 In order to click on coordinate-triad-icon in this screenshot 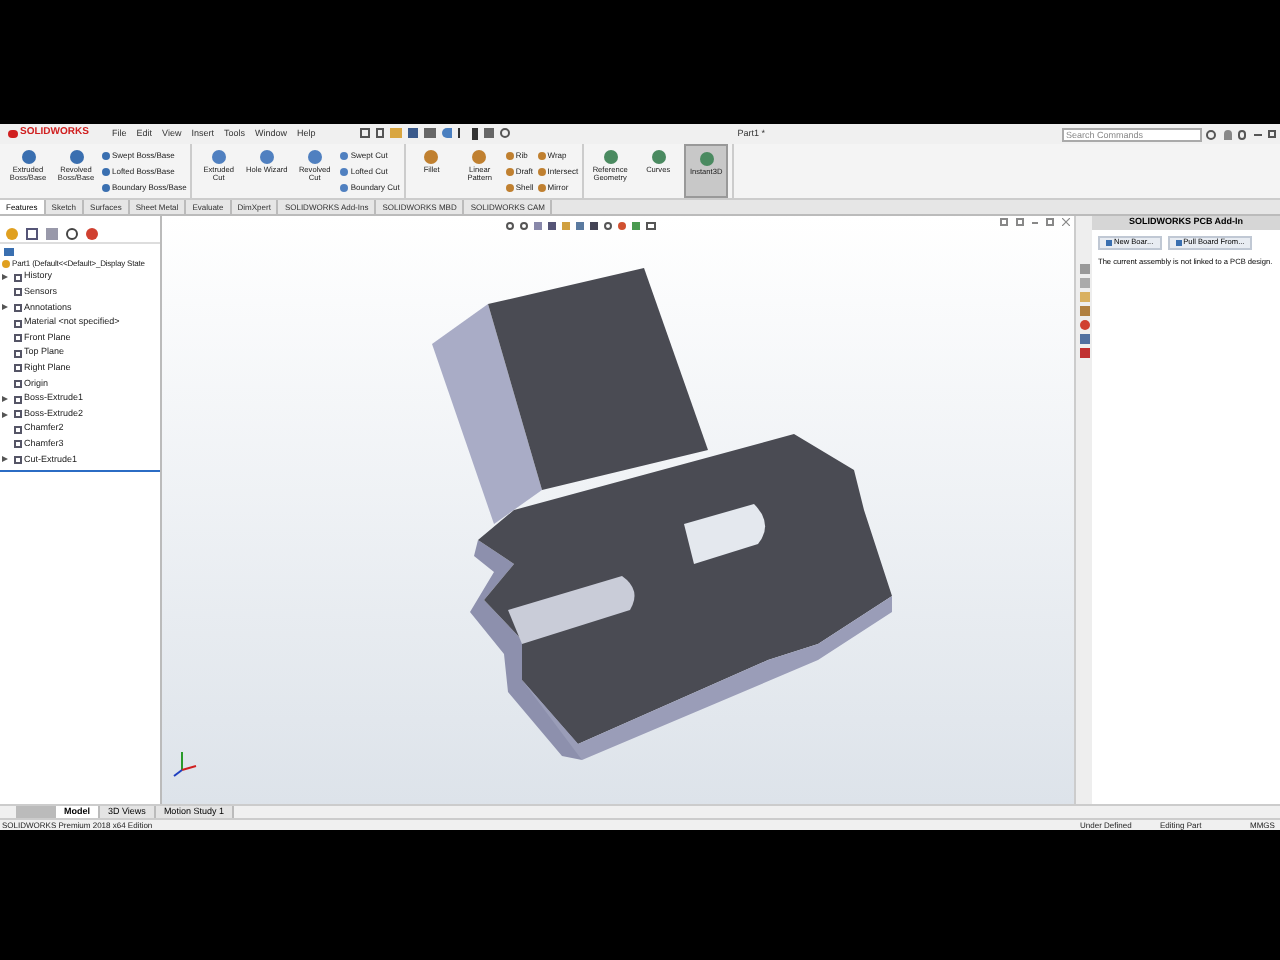, I will do `click(185, 764)`.